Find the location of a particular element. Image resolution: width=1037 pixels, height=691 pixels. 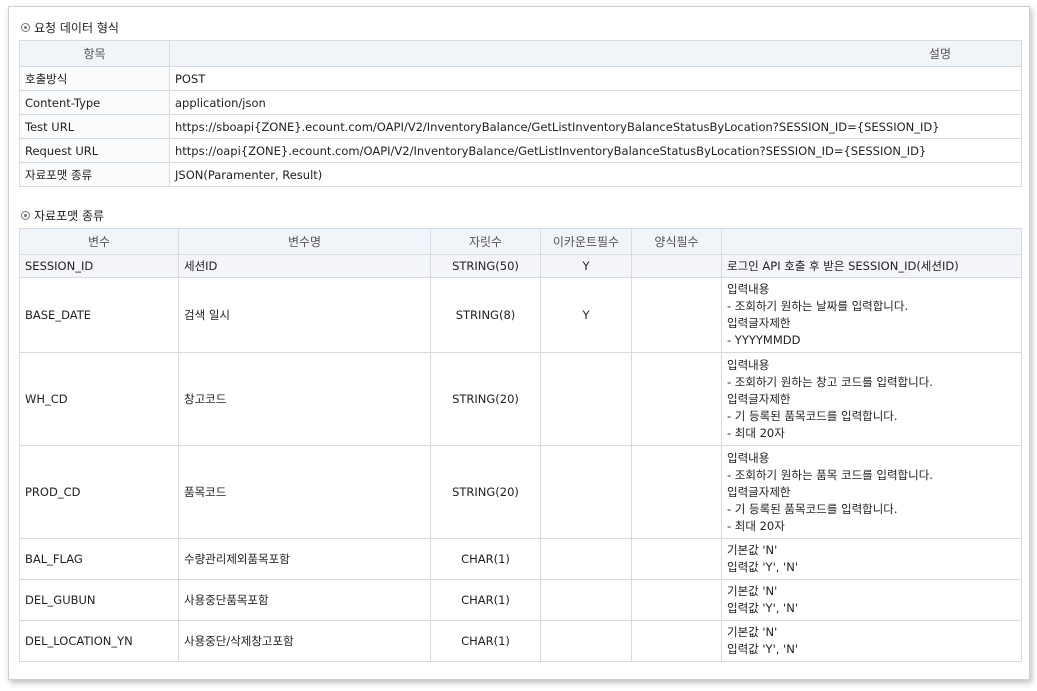

header-ecount-required: 이카운트필수 is located at coordinates (586, 241).